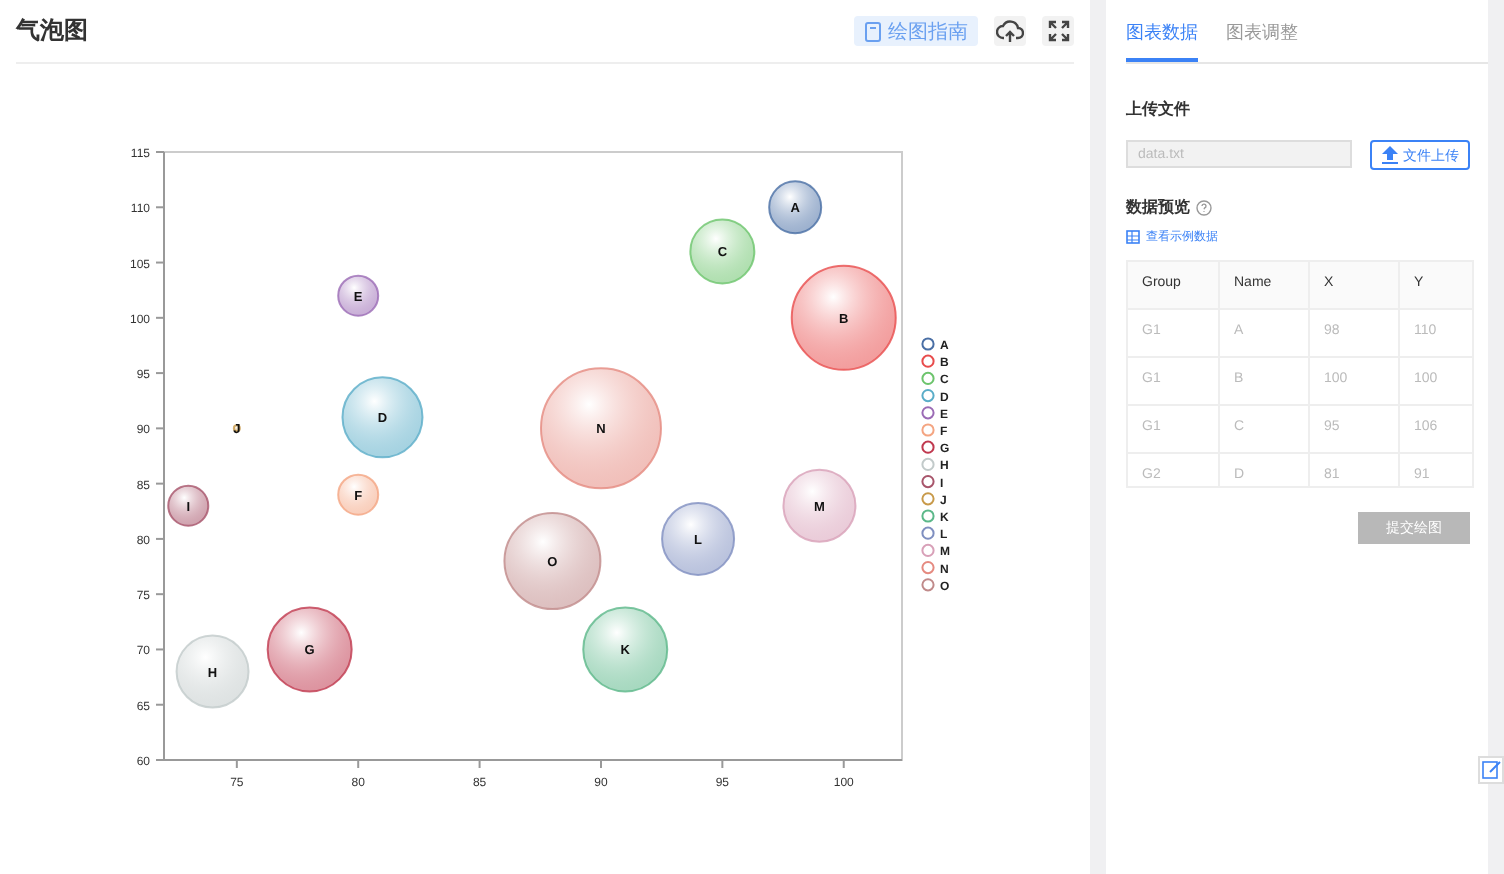  I want to click on upload-icon, so click(1389, 155).